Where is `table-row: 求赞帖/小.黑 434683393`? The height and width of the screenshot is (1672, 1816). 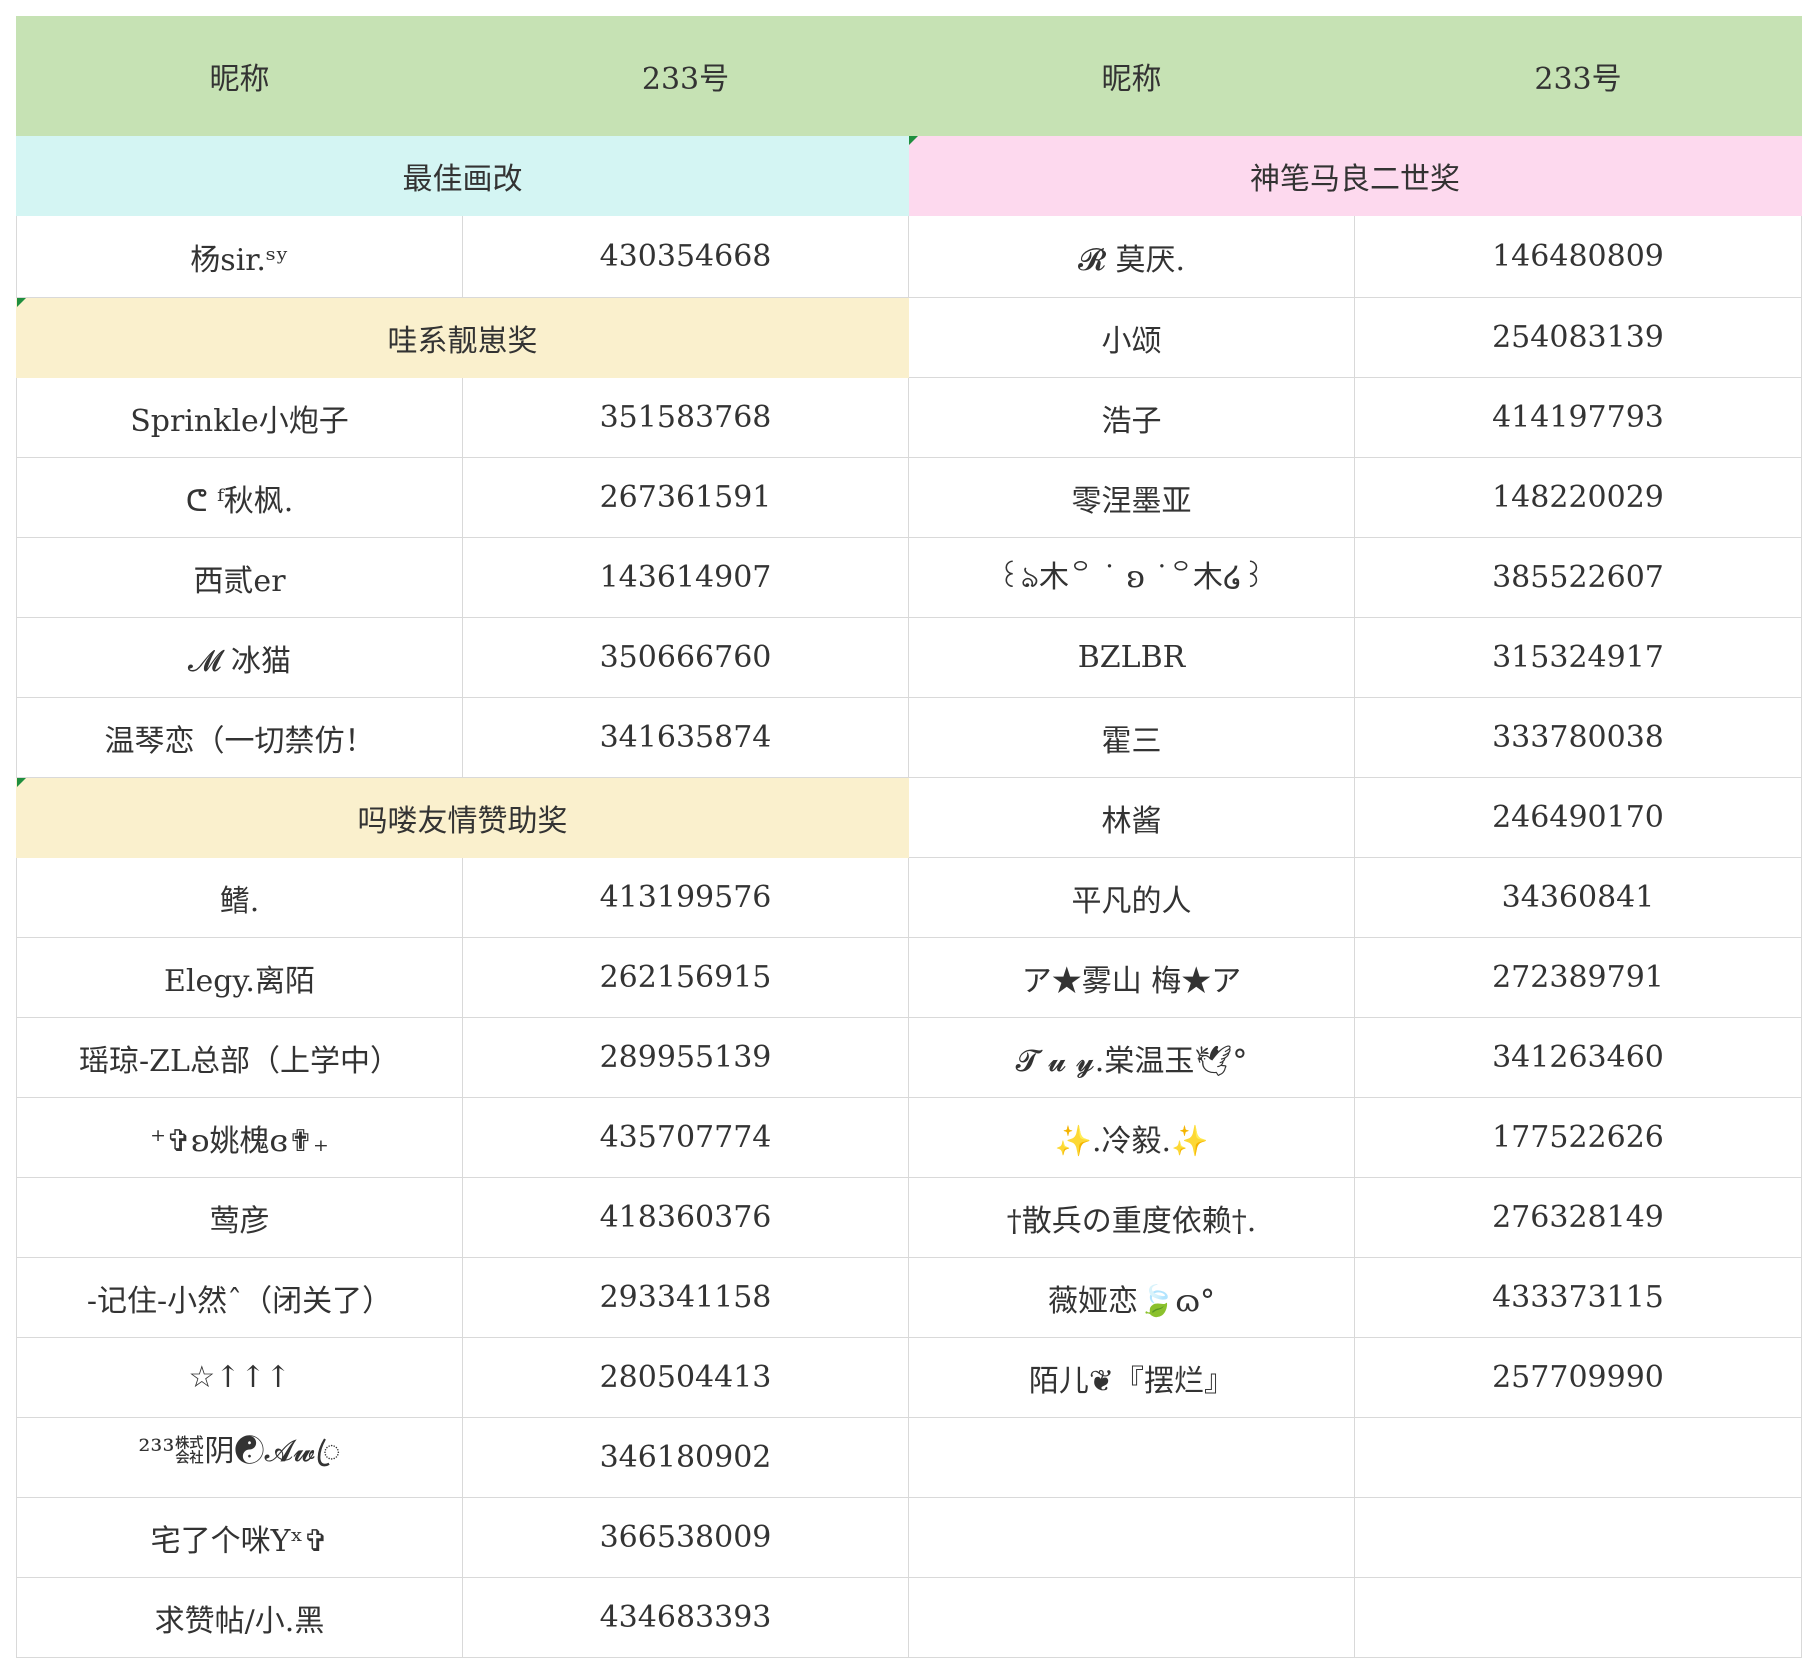
table-row: 求赞帖/小.黑 434683393 is located at coordinates (909, 1617).